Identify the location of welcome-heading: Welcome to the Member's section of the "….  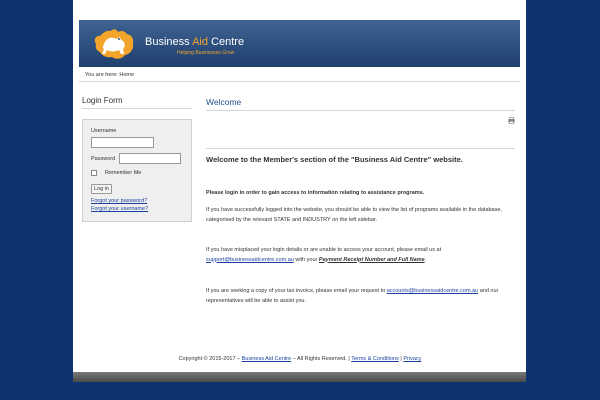
(334, 159).